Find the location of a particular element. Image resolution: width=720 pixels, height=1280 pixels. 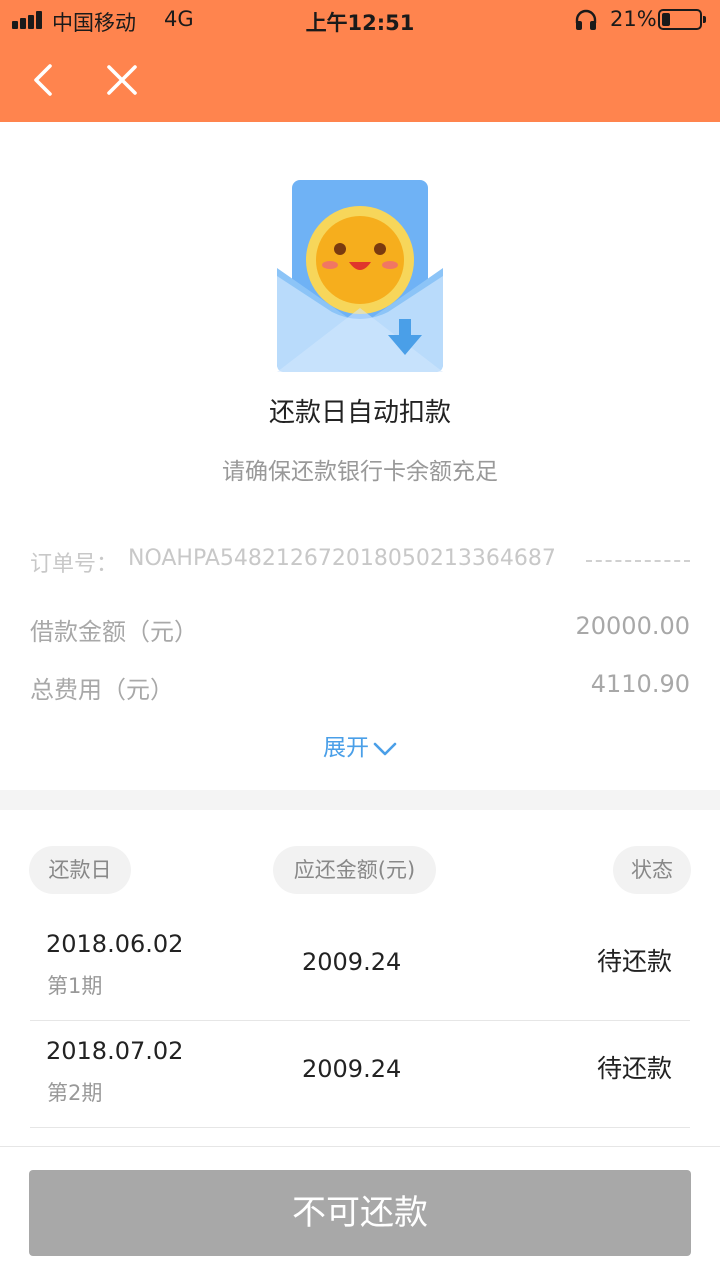

close-button is located at coordinates (122, 80).